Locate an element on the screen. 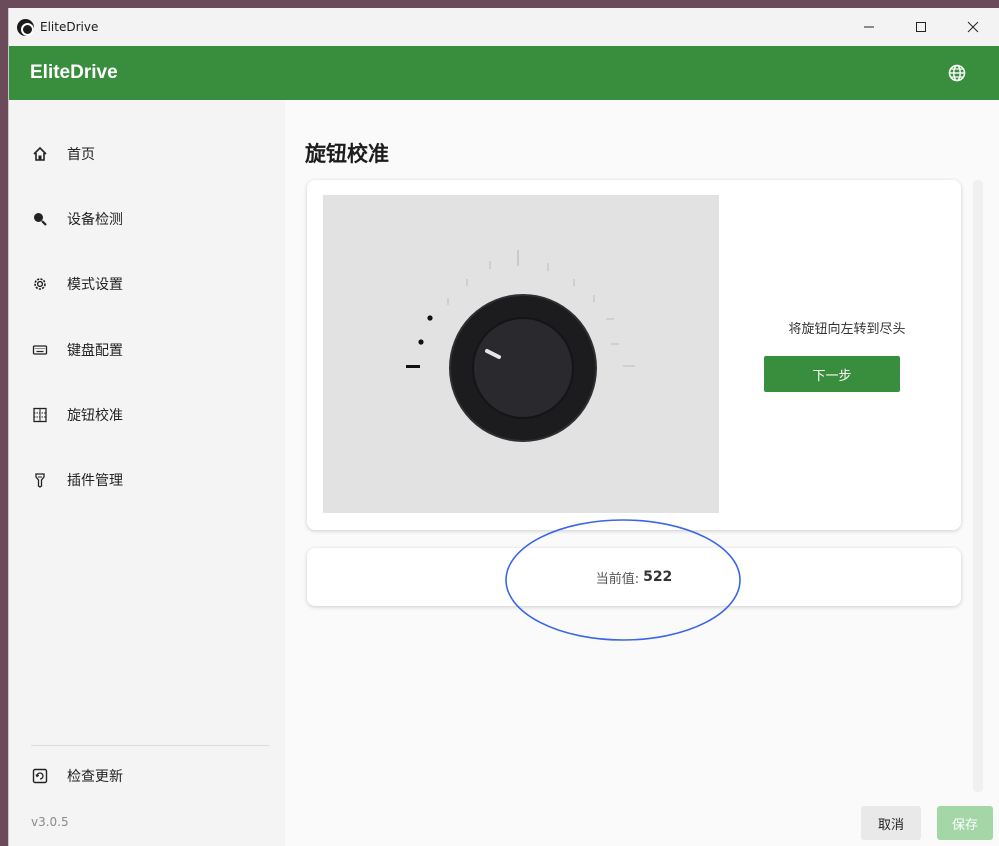 This screenshot has height=846, width=999. title-bar: EliteDrive is located at coordinates (504, 27).